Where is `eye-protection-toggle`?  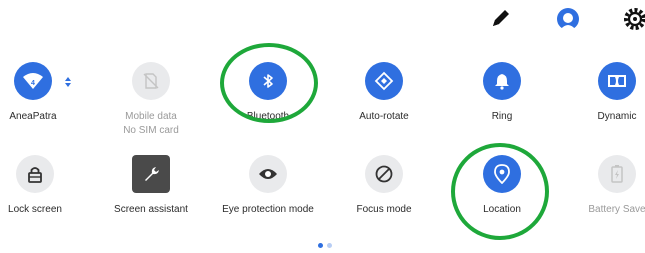 eye-protection-toggle is located at coordinates (268, 174).